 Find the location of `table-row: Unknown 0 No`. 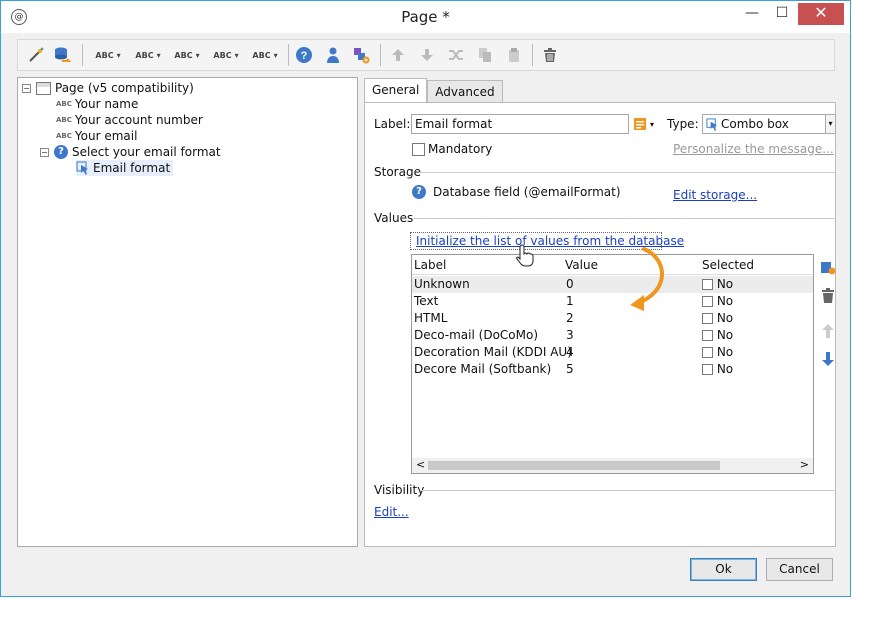

table-row: Unknown 0 No is located at coordinates (612, 284).